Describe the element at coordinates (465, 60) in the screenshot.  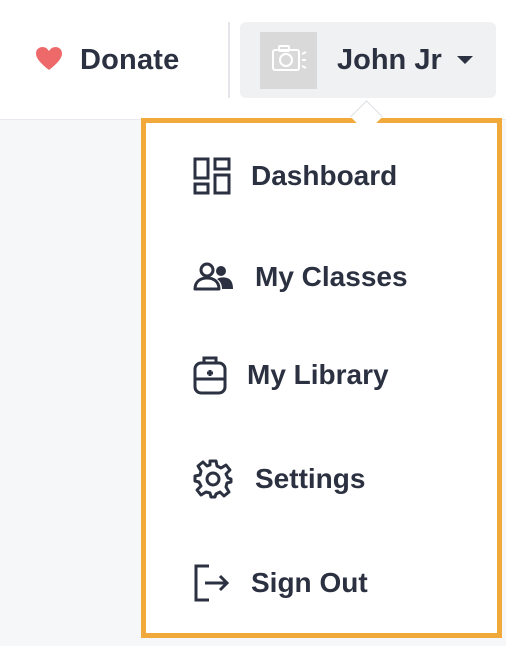
I see `caret-down-icon` at that location.